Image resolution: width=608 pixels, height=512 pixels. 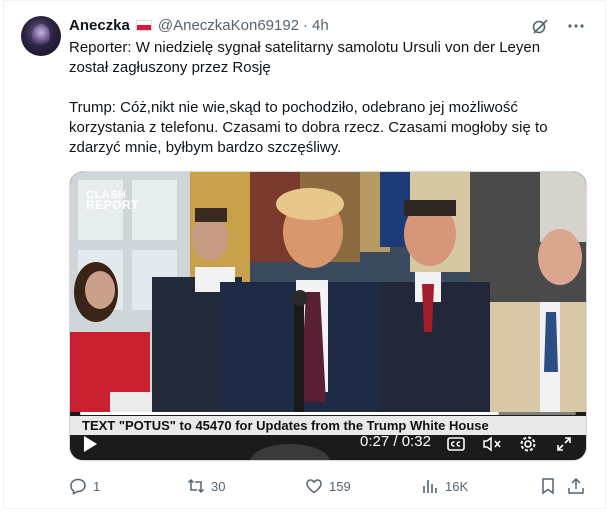 I want to click on views-count: 16K, so click(x=457, y=486).